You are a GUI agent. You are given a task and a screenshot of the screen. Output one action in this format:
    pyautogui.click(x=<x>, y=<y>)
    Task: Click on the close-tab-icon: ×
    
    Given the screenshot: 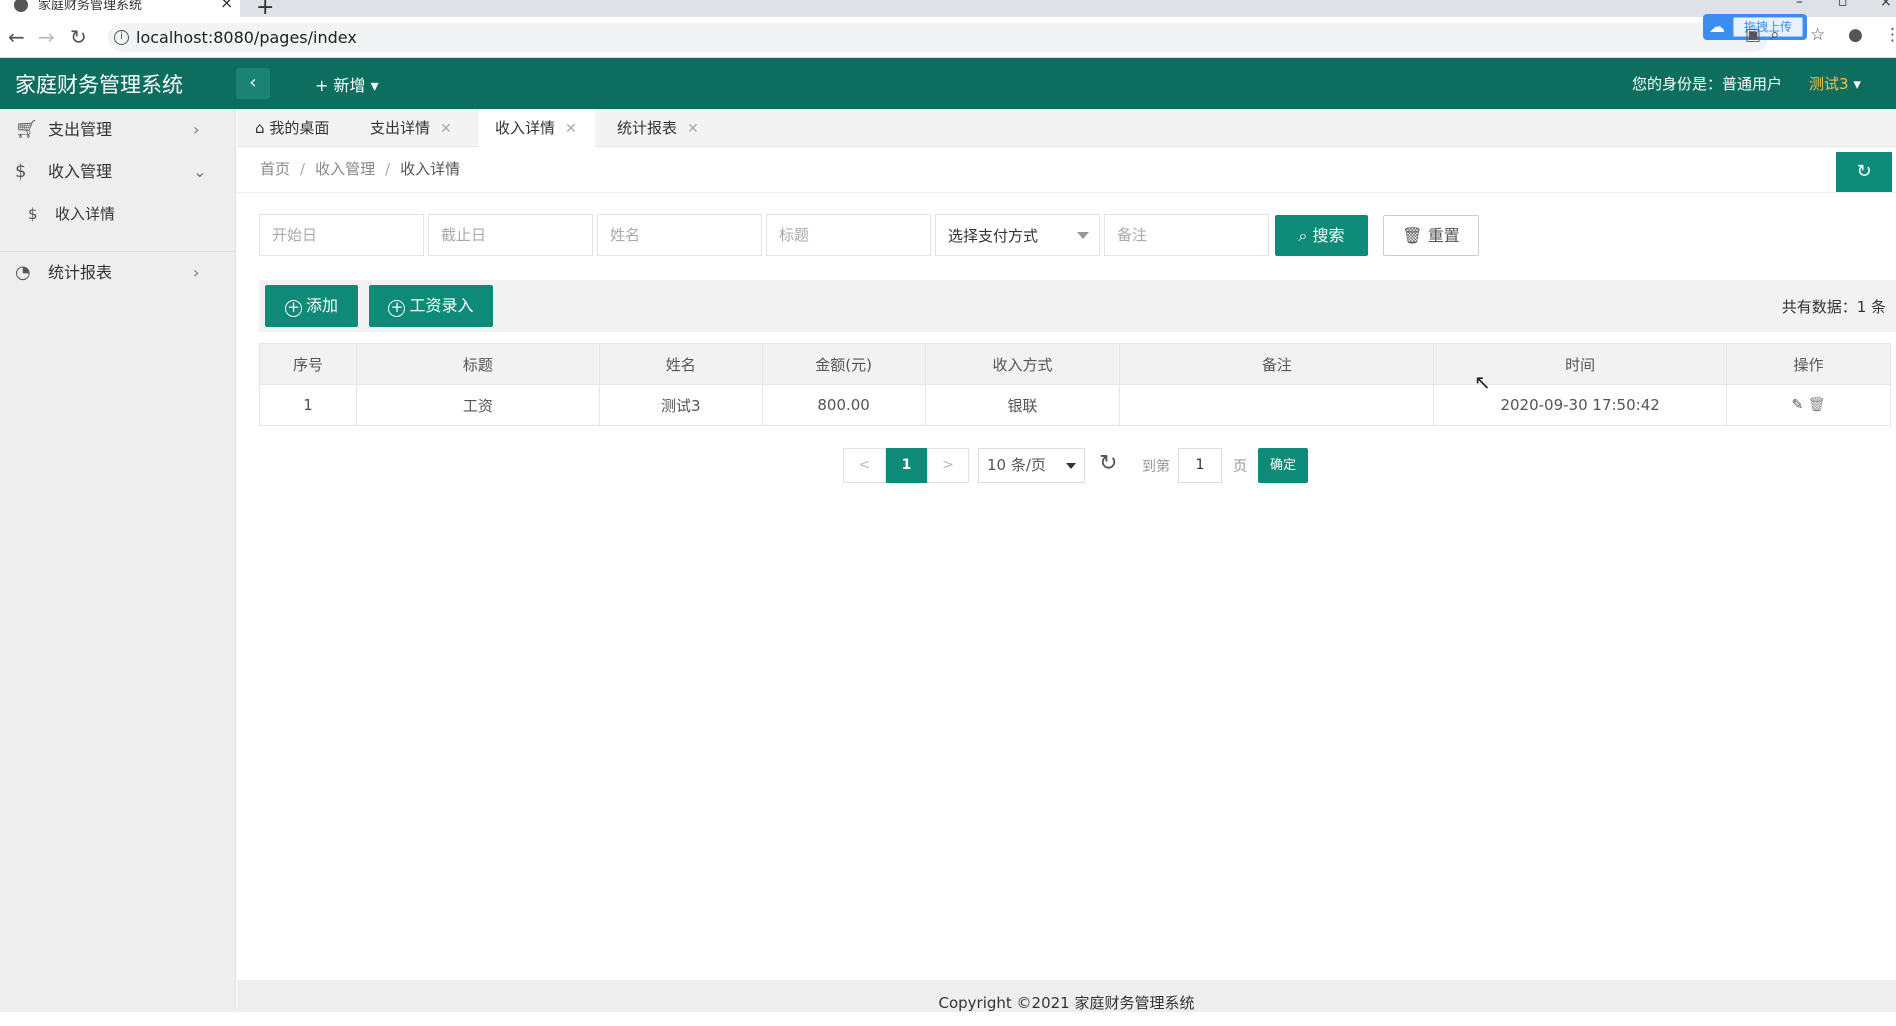 What is the action you would take?
    pyautogui.click(x=226, y=5)
    